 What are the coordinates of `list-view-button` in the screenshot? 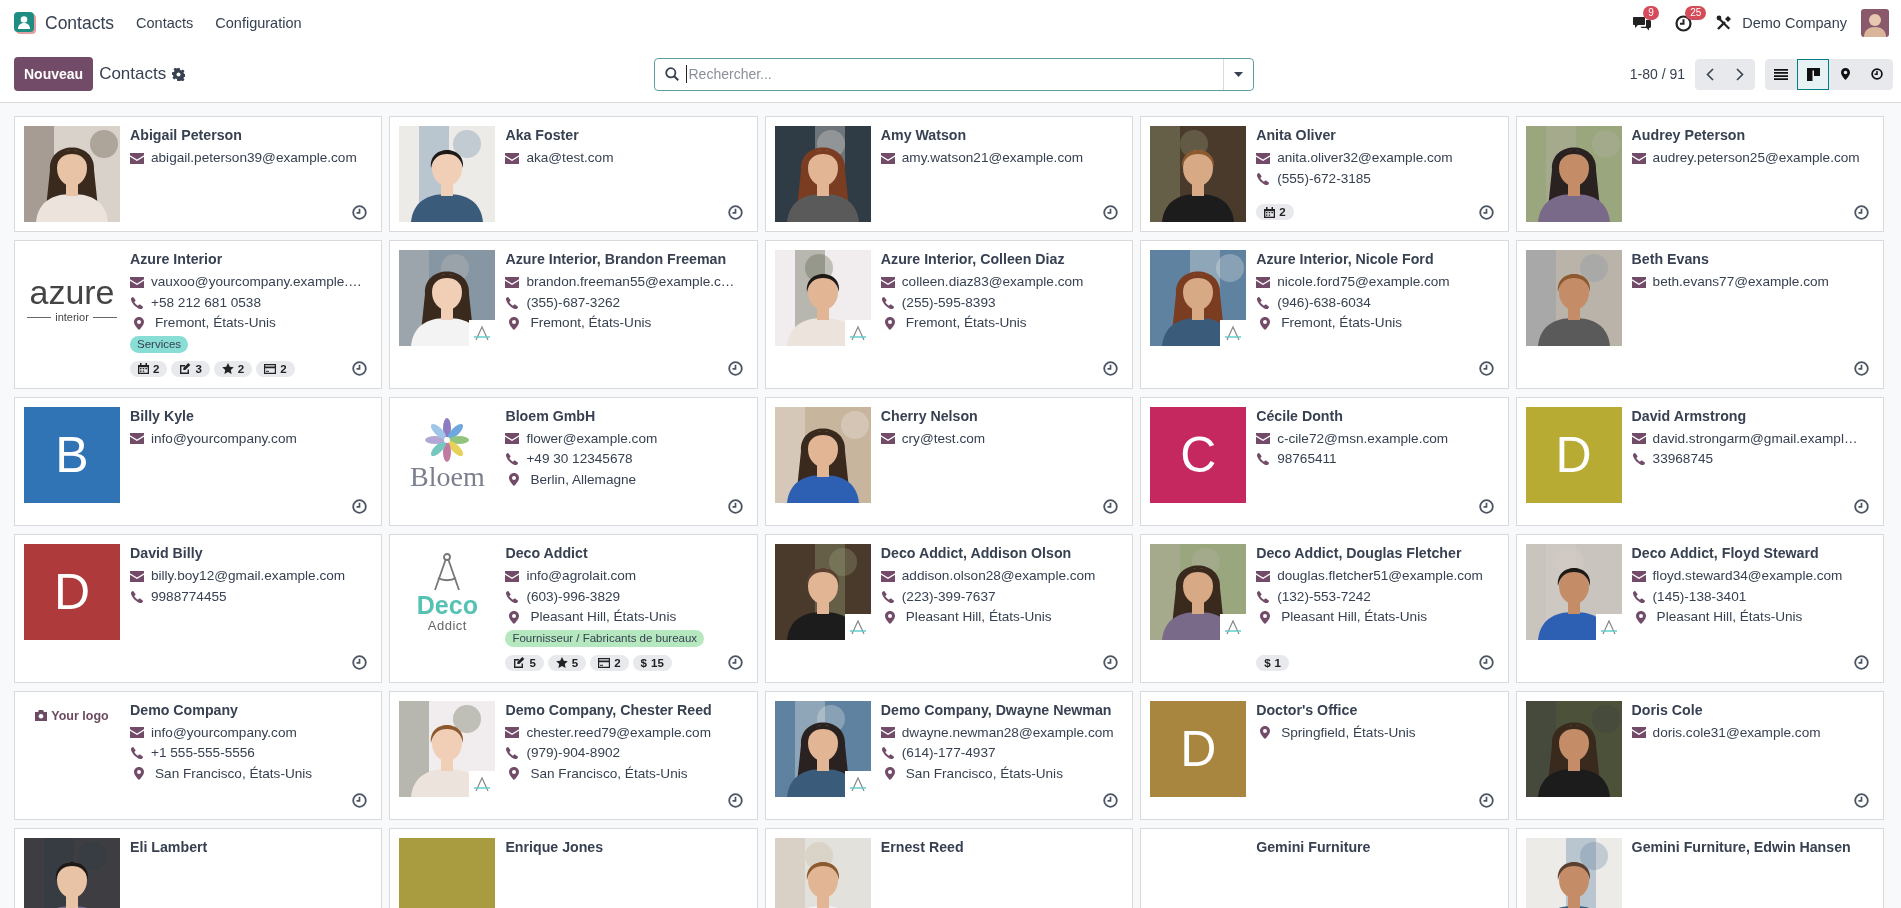 It's located at (1781, 74).